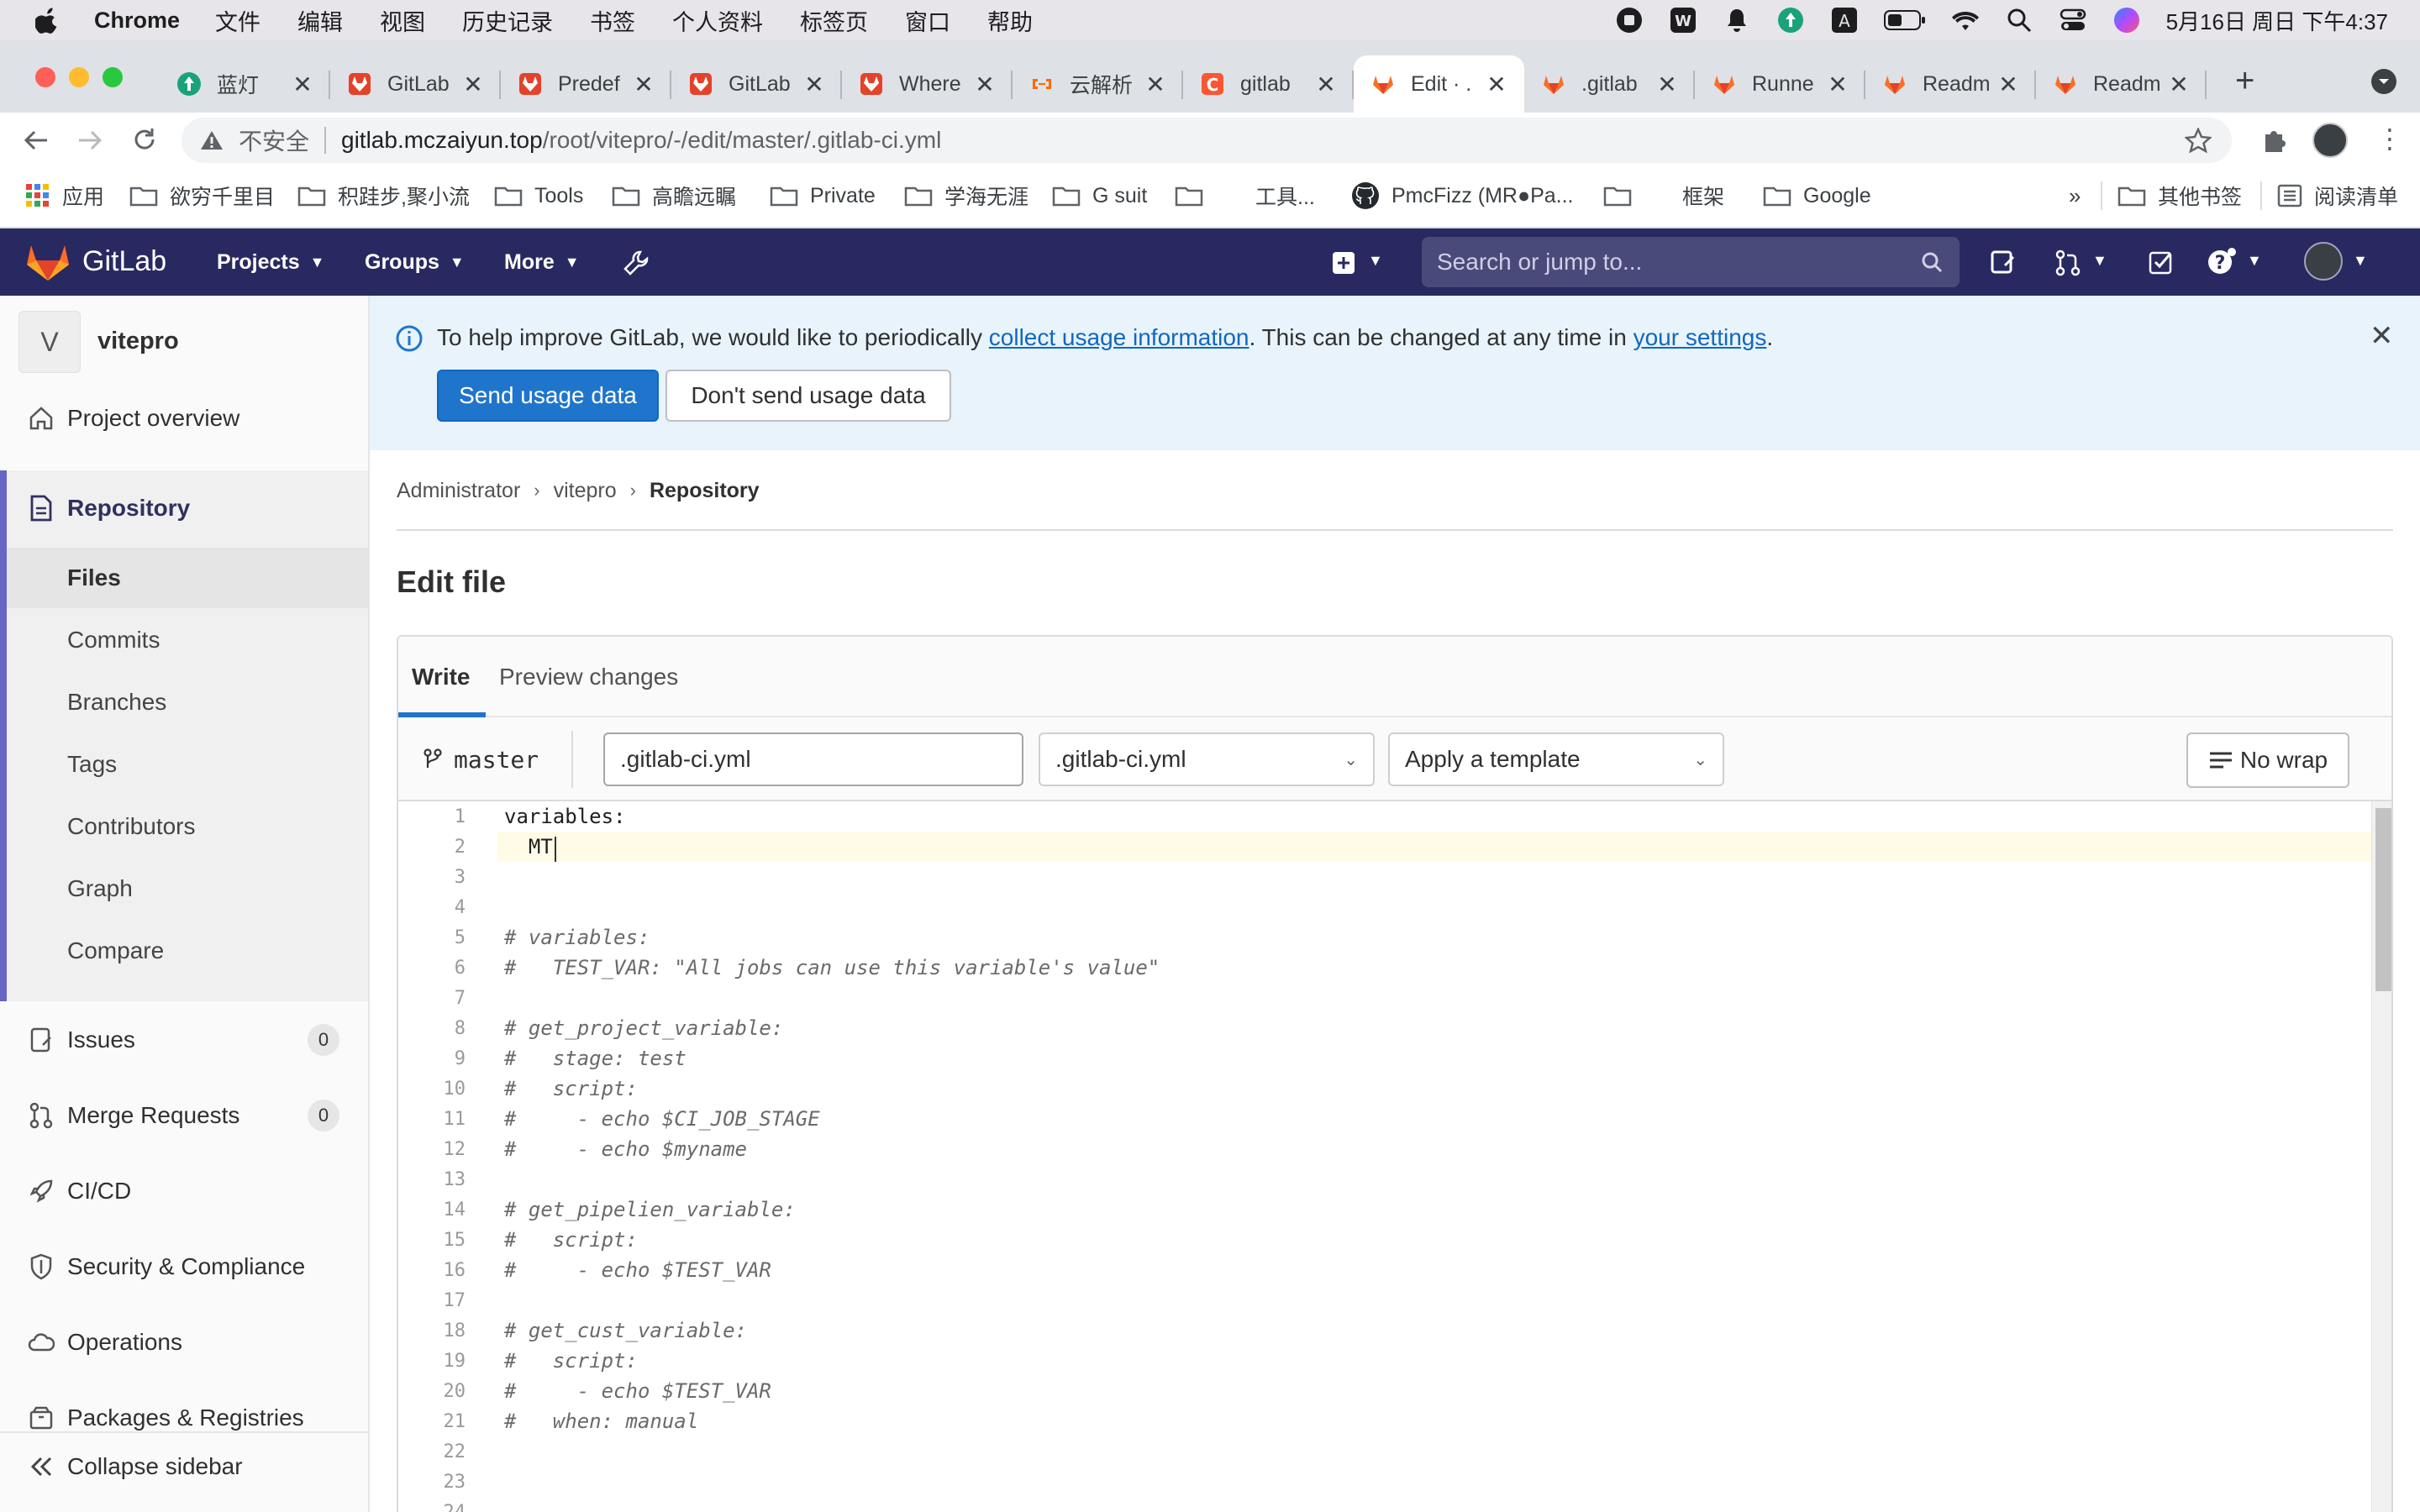 This screenshot has width=2420, height=1512. I want to click on sidebar-item-security-compliance: Security & Compliance, so click(184, 1266).